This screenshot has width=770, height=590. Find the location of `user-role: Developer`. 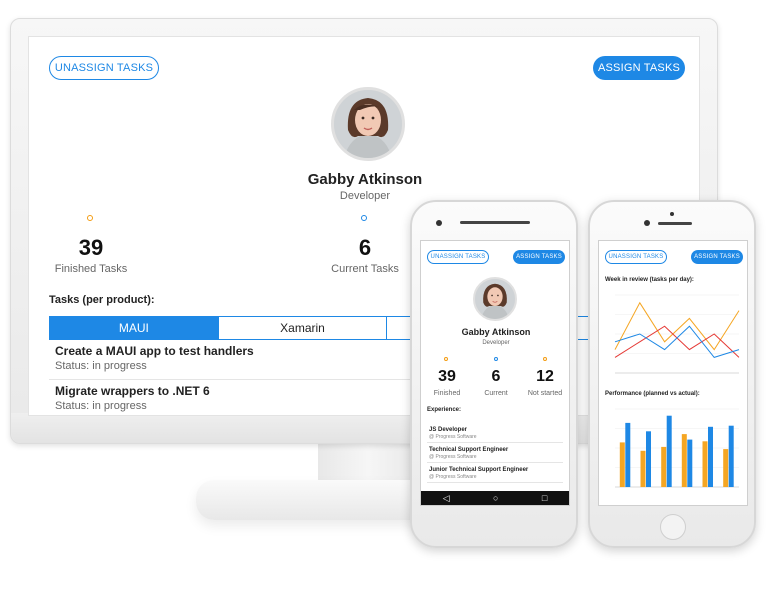

user-role: Developer is located at coordinates (496, 343).